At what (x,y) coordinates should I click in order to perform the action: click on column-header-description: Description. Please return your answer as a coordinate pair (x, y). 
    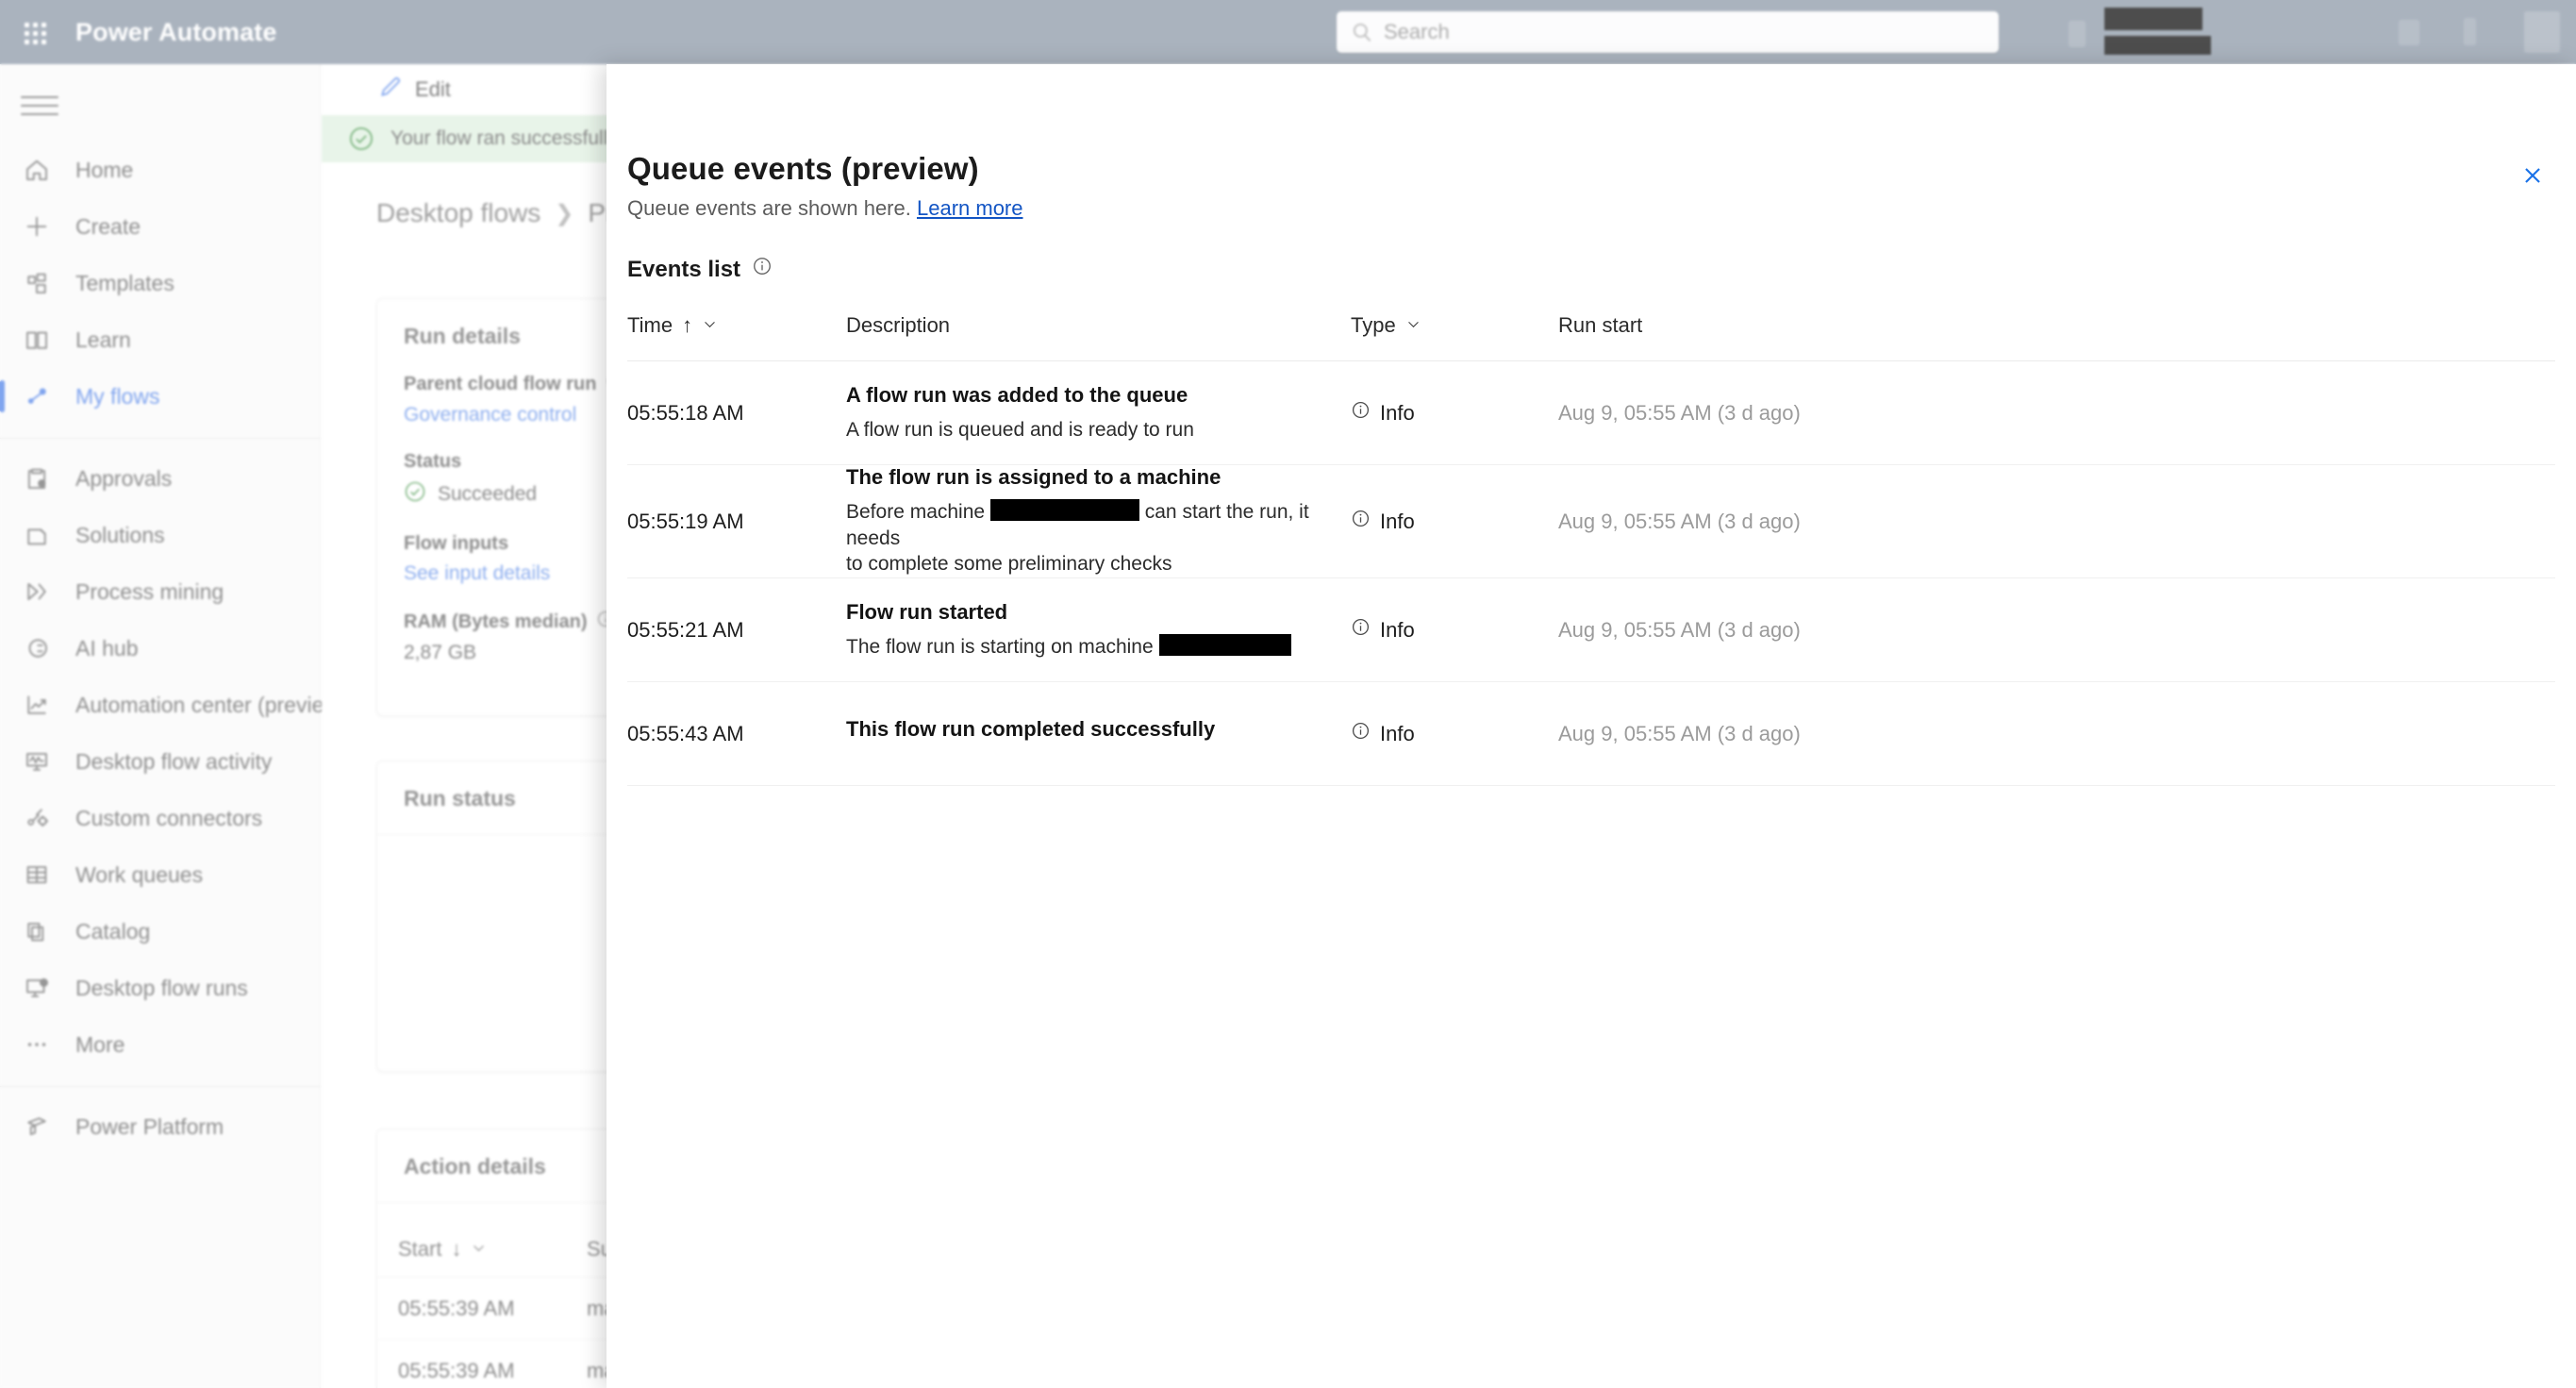
    Looking at the image, I should click on (1098, 325).